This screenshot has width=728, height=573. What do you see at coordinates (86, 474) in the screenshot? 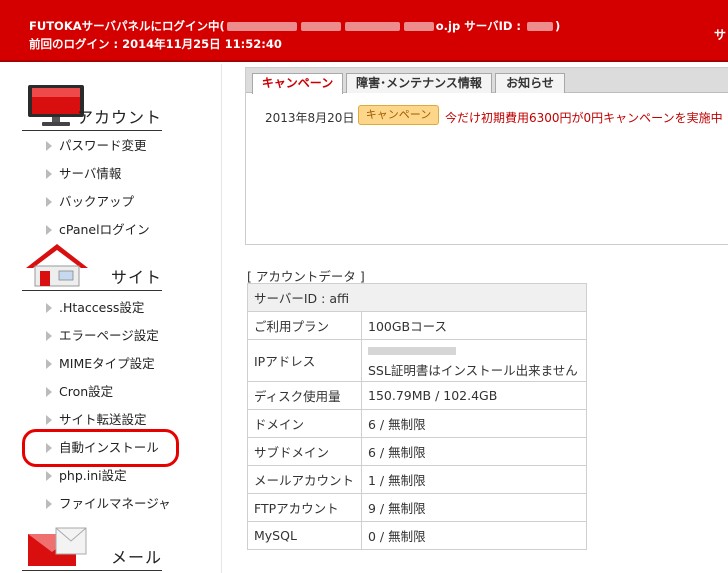
I see `sidebar-item-php-ini: php.ini設定` at bounding box center [86, 474].